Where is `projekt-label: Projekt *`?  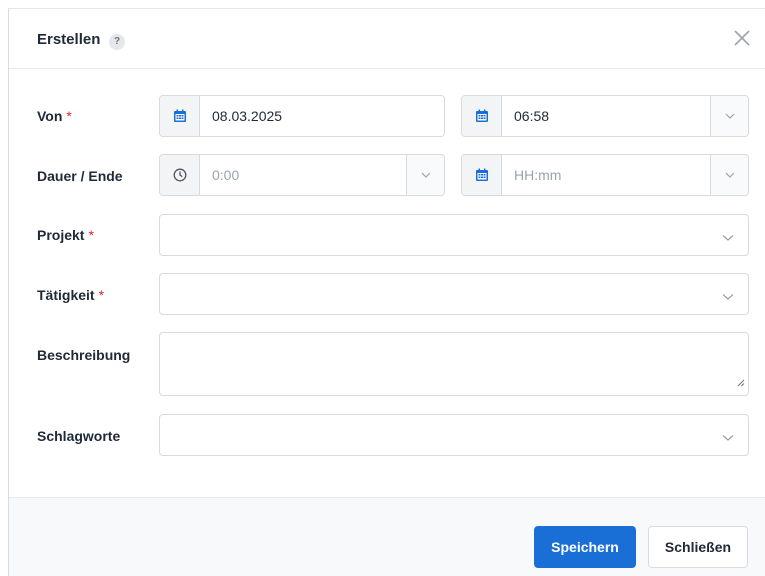
projekt-label: Projekt * is located at coordinates (65, 235).